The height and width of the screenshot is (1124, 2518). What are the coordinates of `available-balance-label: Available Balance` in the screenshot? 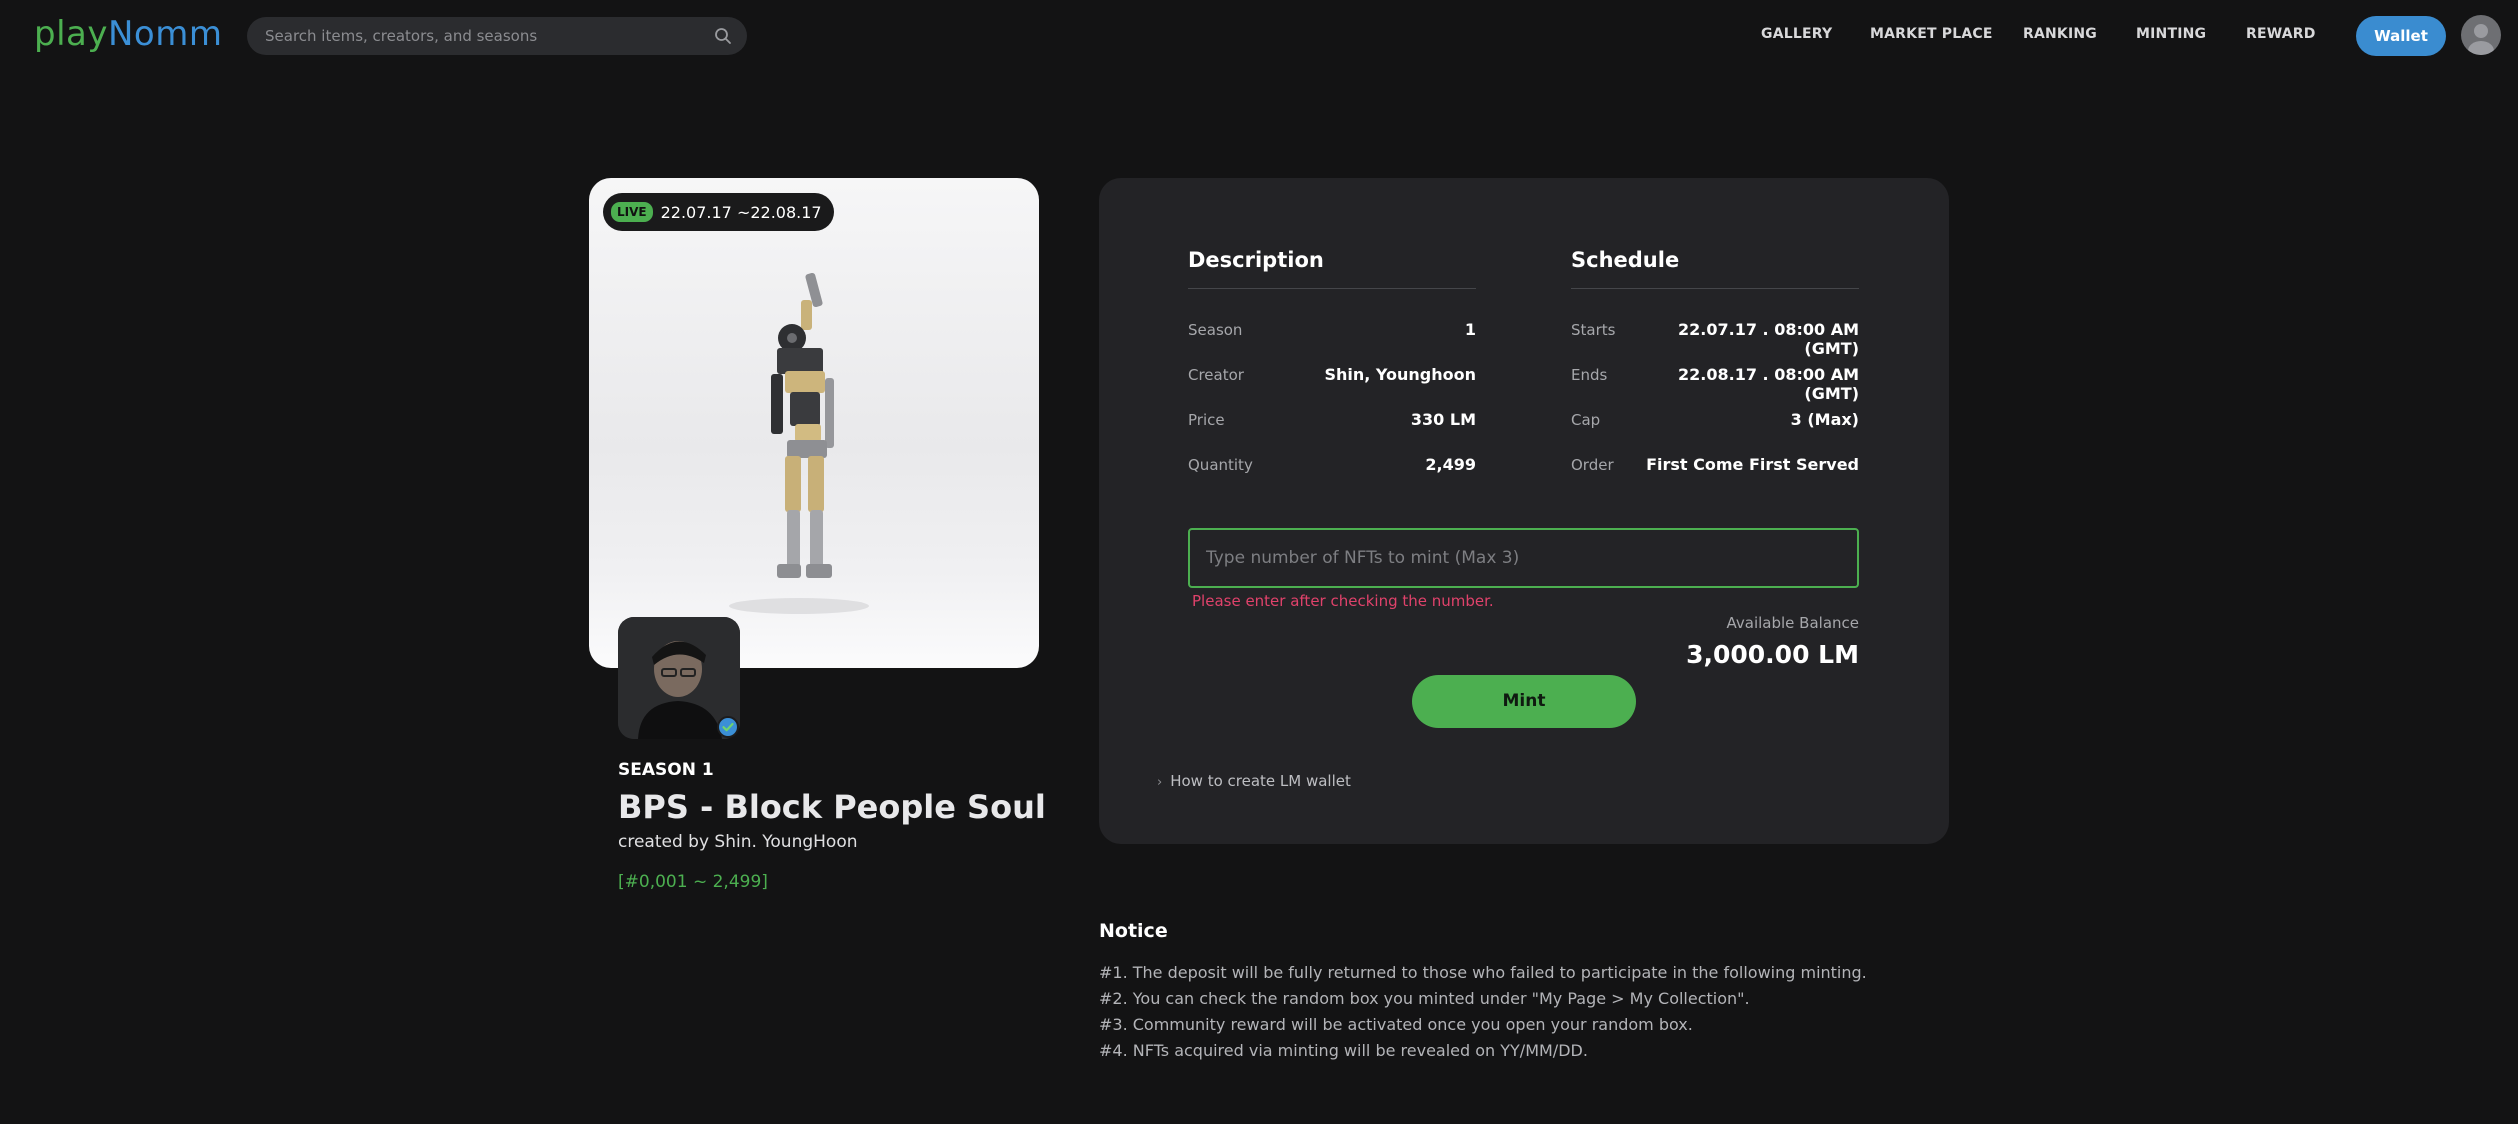 It's located at (1793, 623).